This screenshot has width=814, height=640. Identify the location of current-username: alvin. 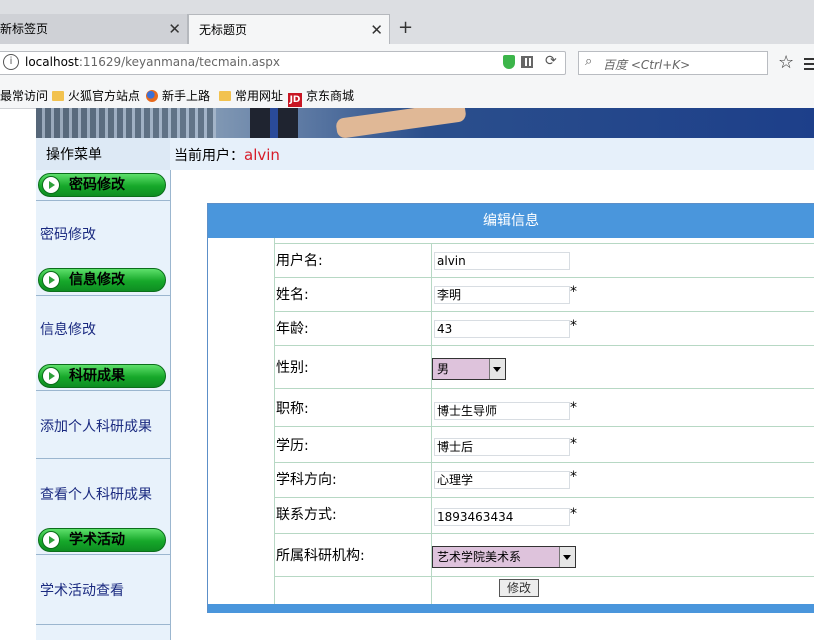
(262, 155).